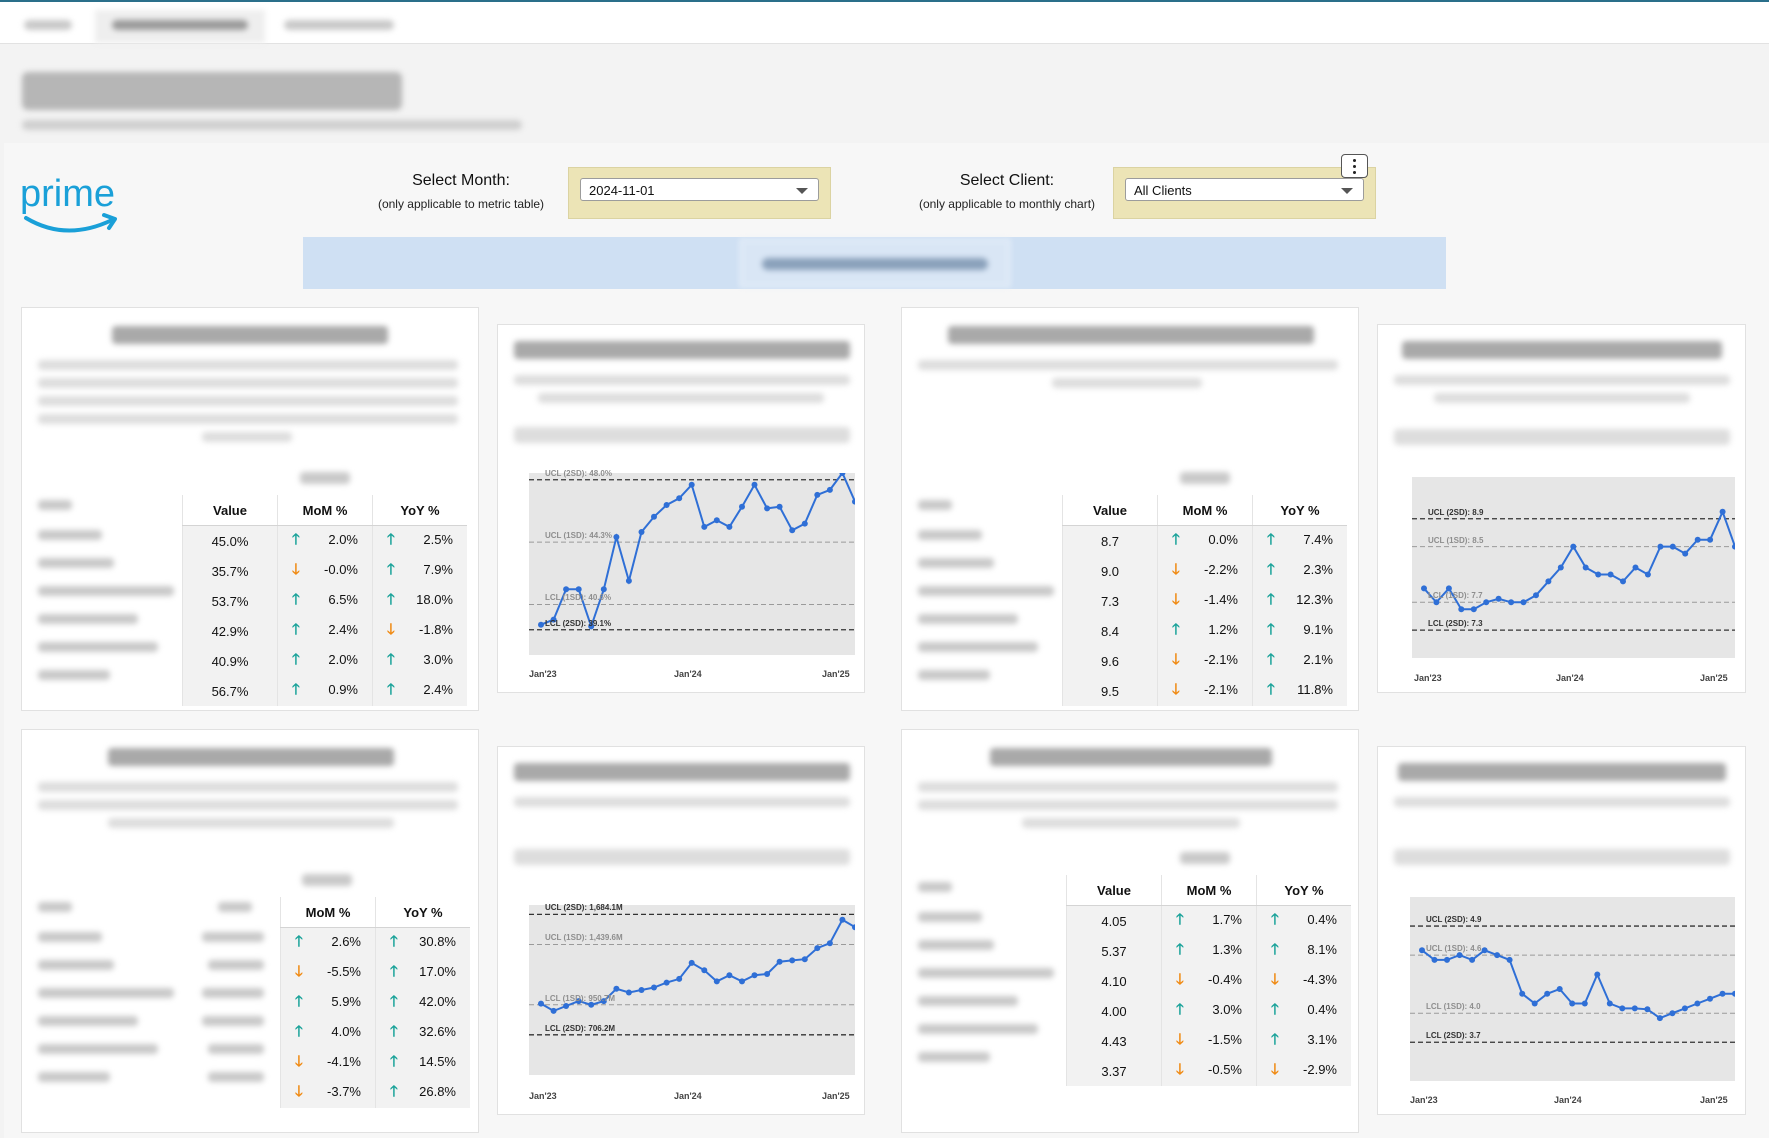 This screenshot has height=1138, width=1769. What do you see at coordinates (1244, 189) in the screenshot?
I see `client-dropdown: All Clients` at bounding box center [1244, 189].